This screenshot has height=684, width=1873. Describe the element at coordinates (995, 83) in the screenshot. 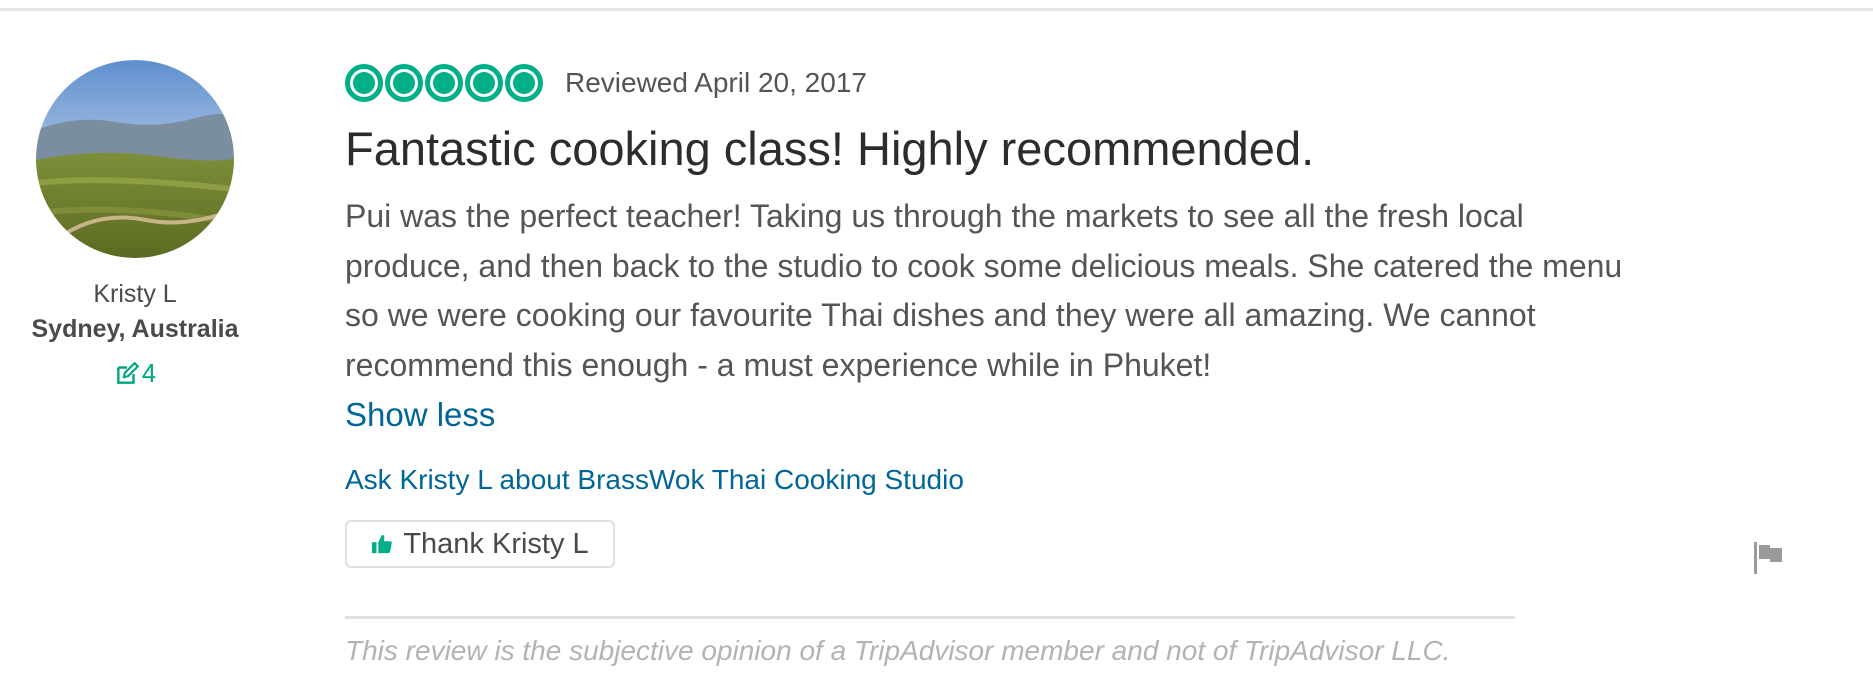

I see `rating-row: Reviewed April 20, 2017` at that location.